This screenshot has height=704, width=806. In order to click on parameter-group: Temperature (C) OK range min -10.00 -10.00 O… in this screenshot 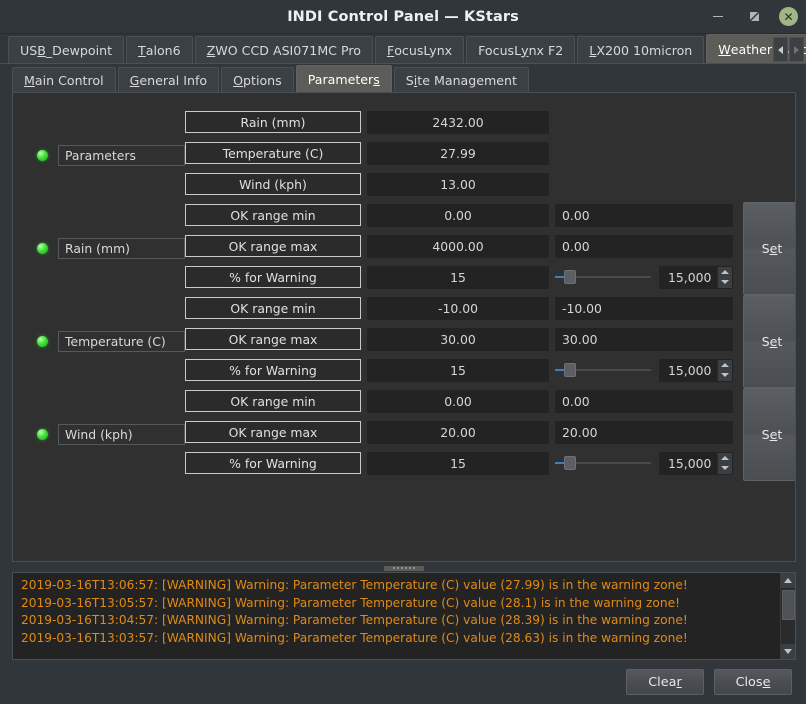, I will do `click(416, 341)`.